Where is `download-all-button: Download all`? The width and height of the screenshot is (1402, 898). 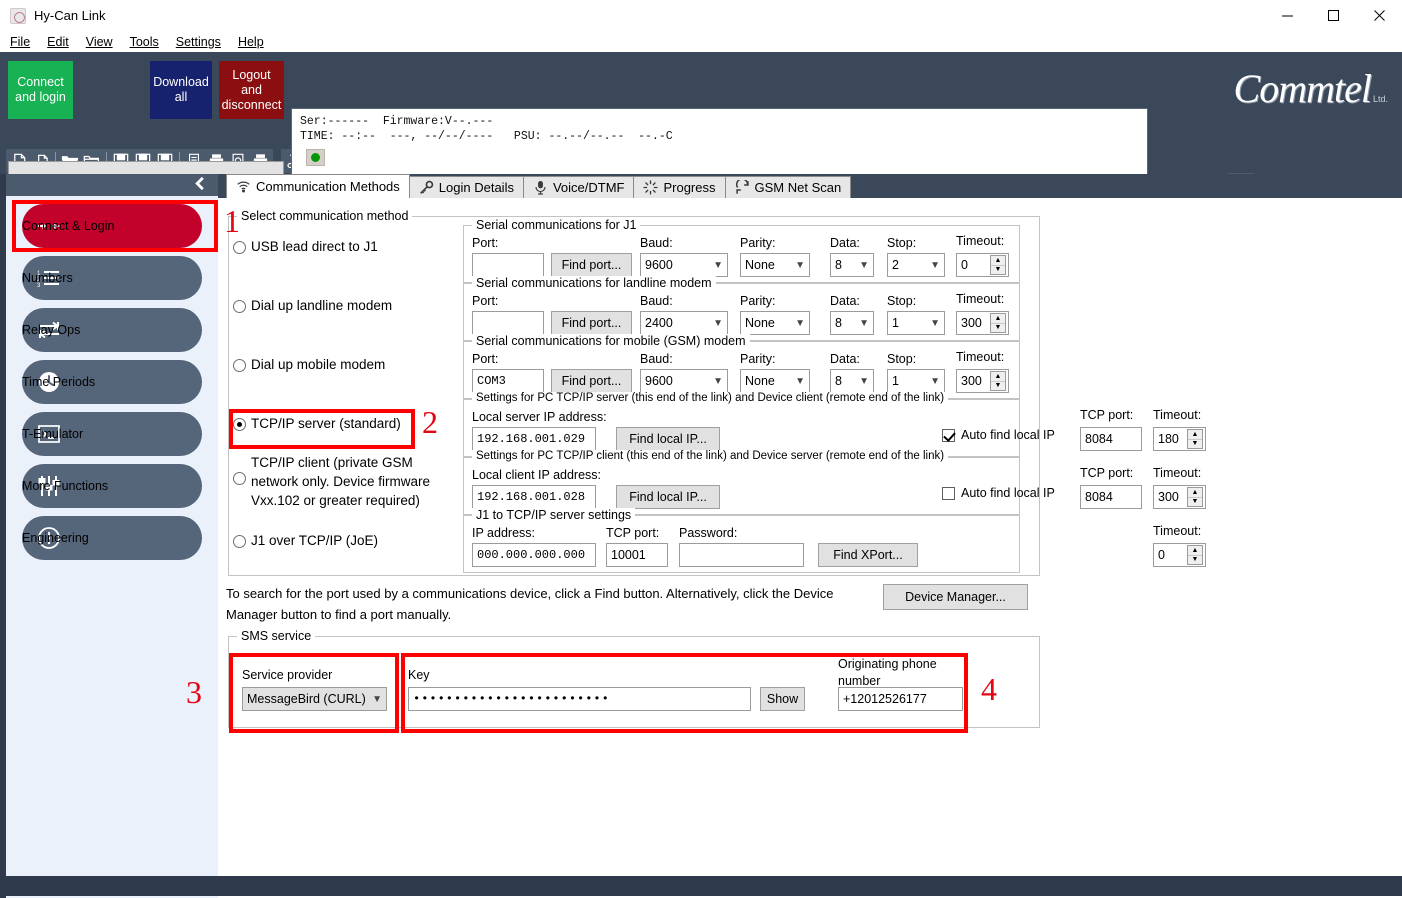 download-all-button: Download all is located at coordinates (181, 90).